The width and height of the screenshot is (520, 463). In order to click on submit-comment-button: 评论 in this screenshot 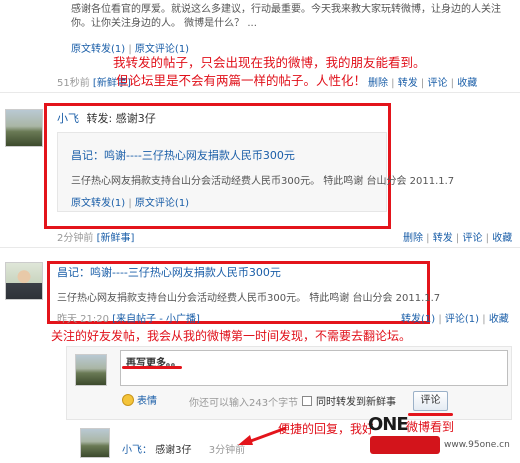, I will do `click(430, 401)`.